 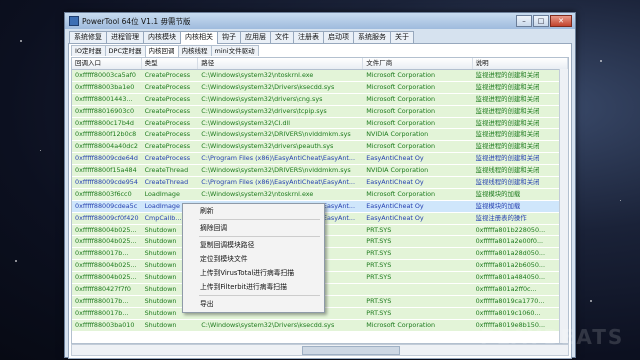 I want to click on tab-kernel-modules: 内核模块, so click(x=162, y=37).